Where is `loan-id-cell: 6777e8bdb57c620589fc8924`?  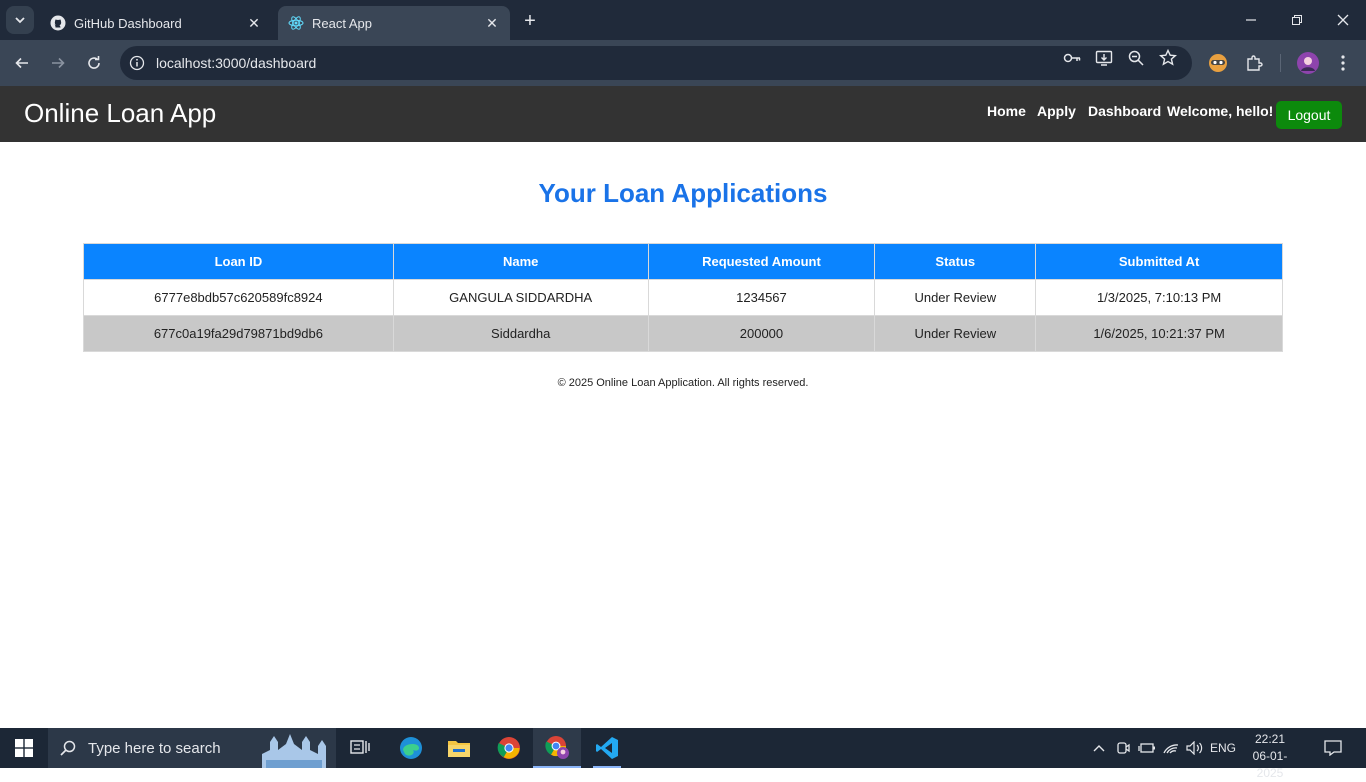
loan-id-cell: 6777e8bdb57c620589fc8924 is located at coordinates (238, 297).